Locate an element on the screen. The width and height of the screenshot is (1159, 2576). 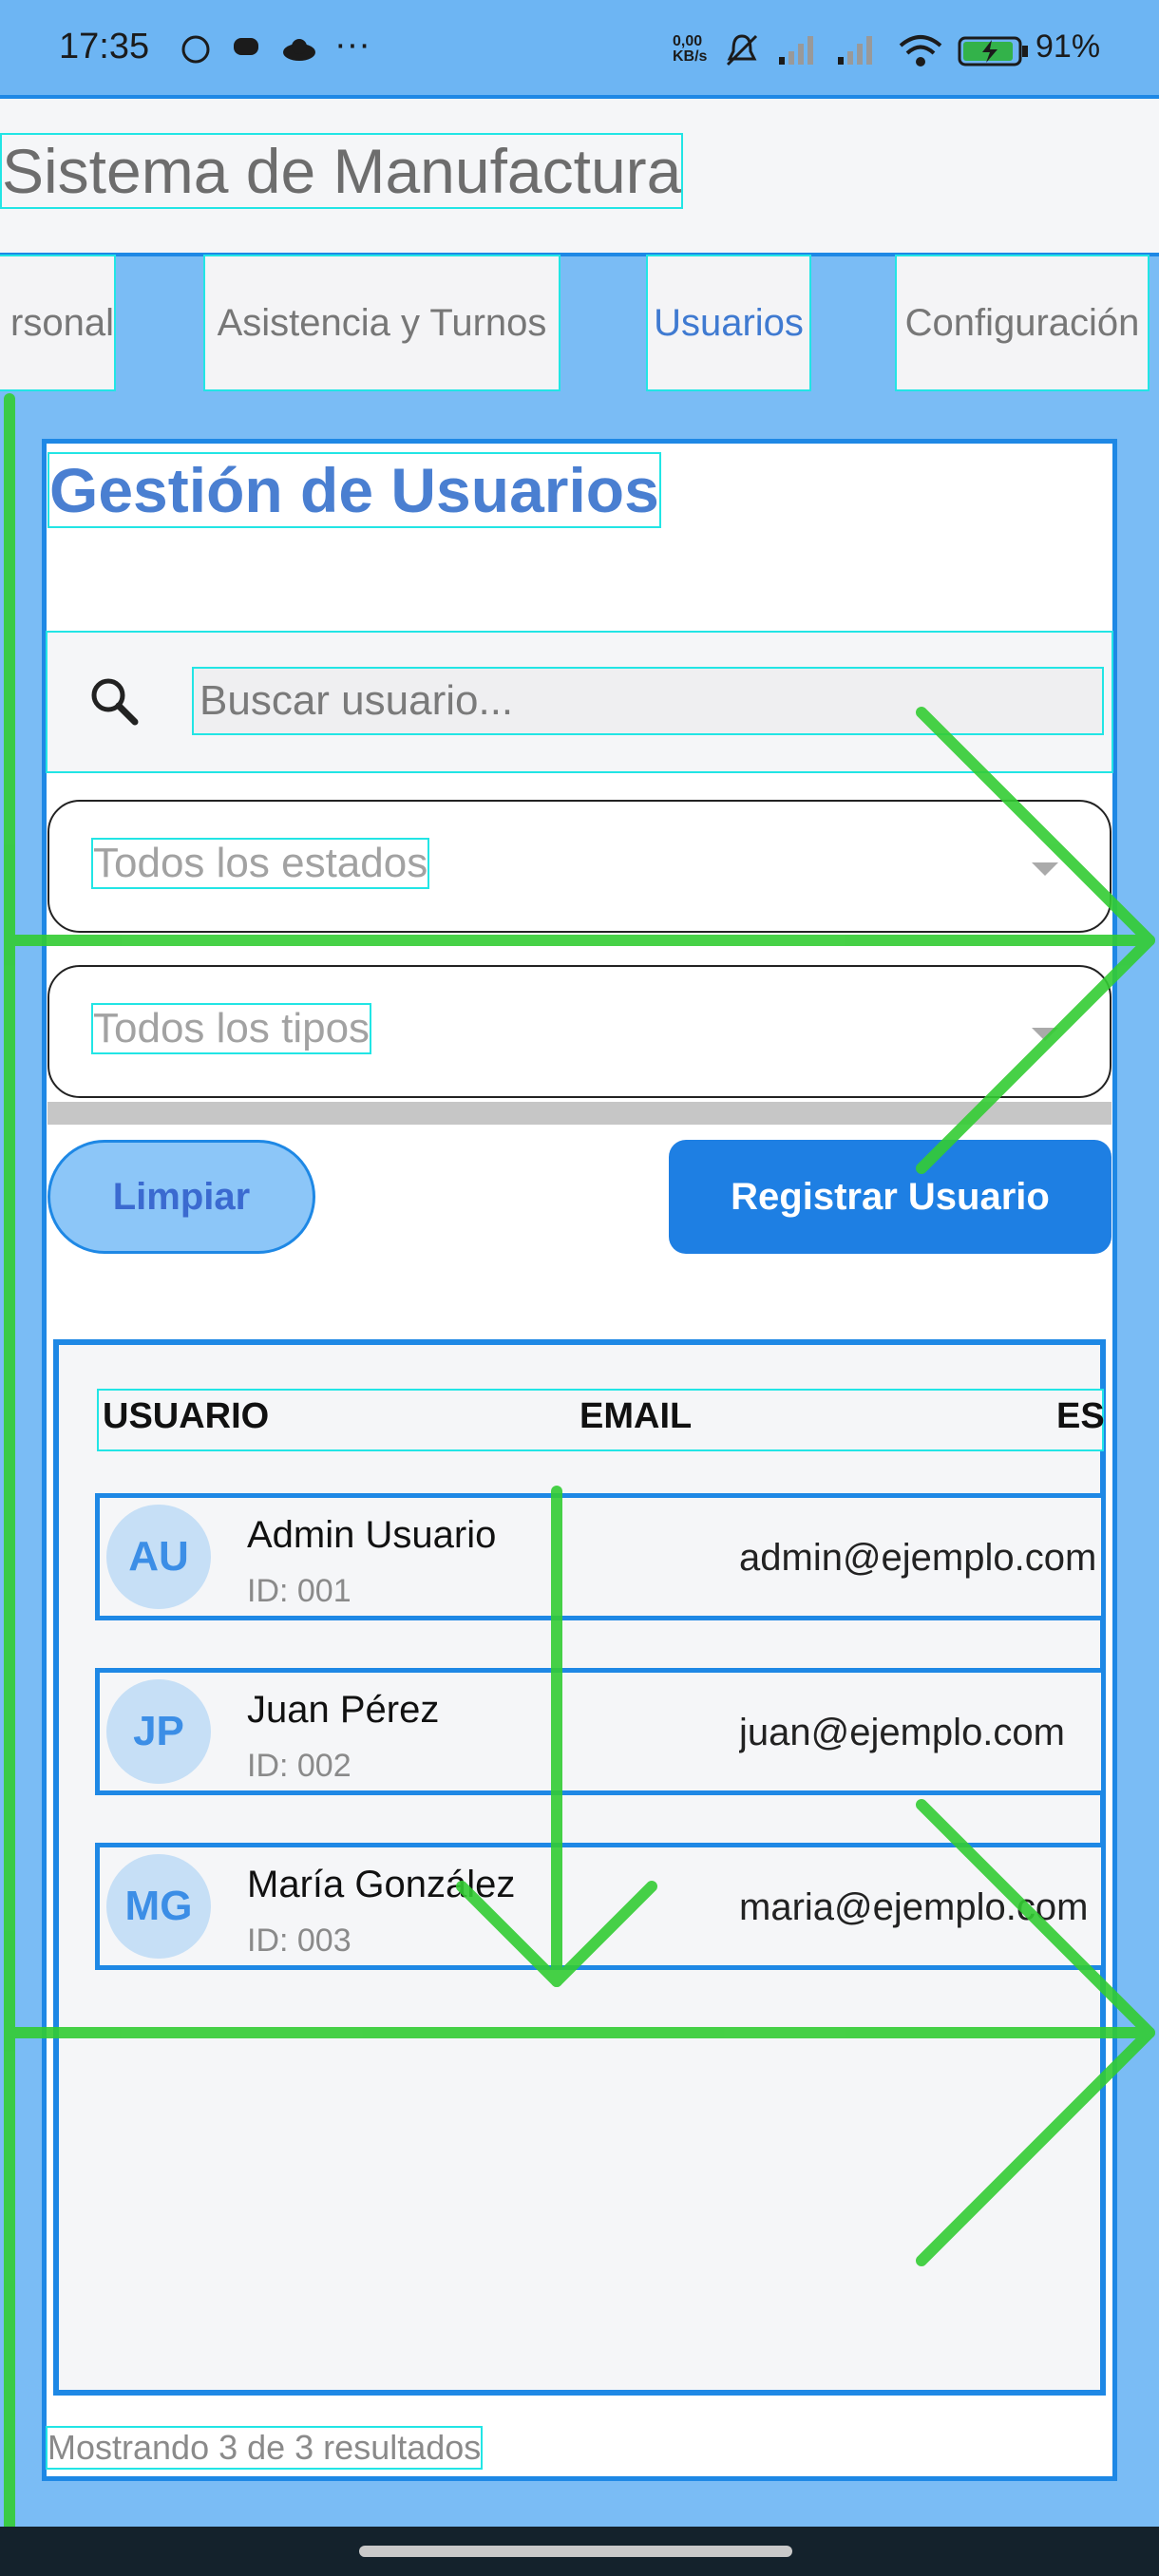
home-handle is located at coordinates (575, 2551).